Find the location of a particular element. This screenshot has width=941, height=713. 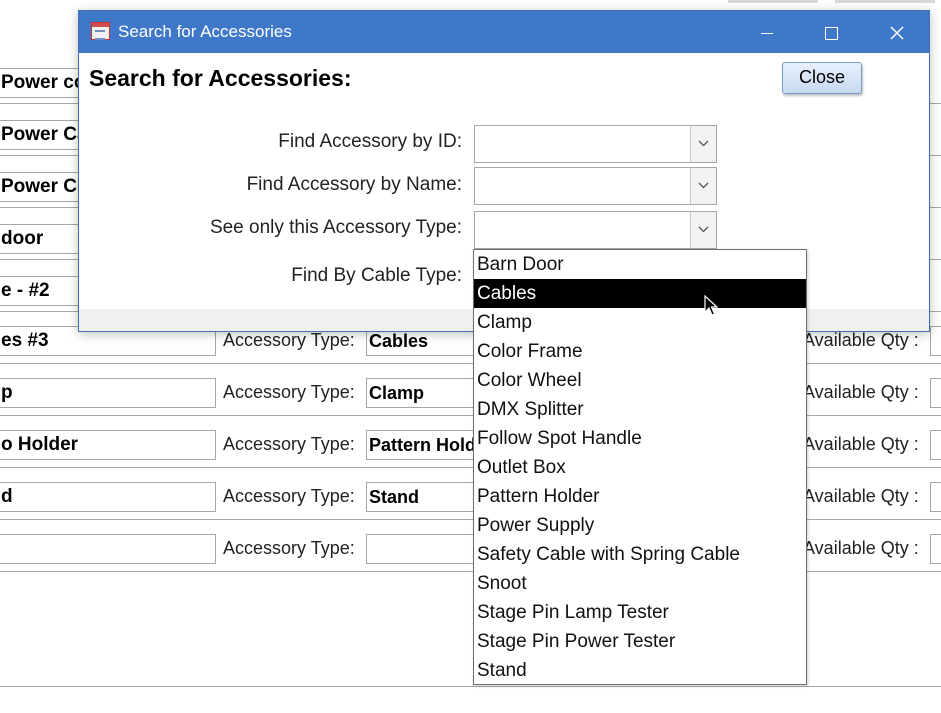

dropdown-option: Color Wheel is located at coordinates (640, 380).